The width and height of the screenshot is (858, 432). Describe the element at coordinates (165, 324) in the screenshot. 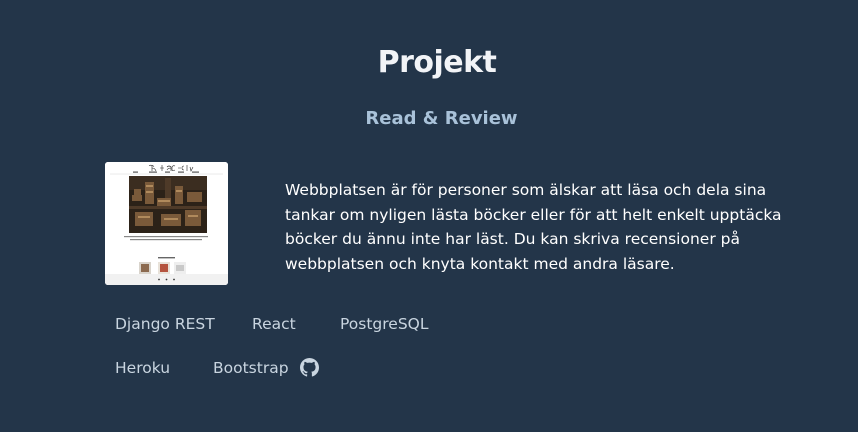

I see `tech-tag-django-rest: Django REST` at that location.